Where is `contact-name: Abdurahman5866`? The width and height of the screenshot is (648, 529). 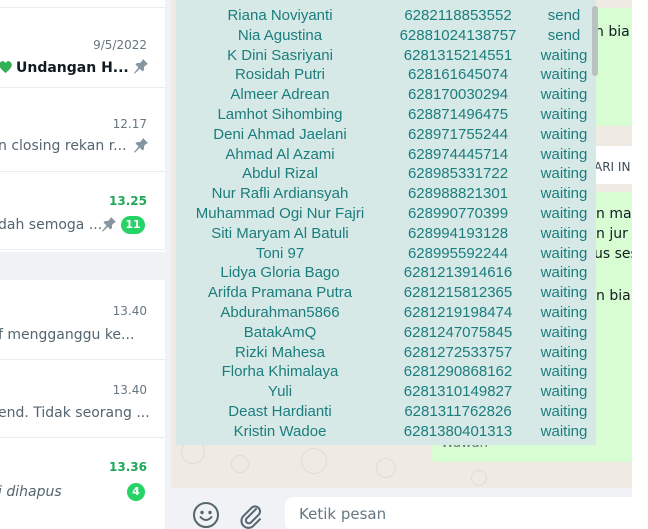 contact-name: Abdurahman5866 is located at coordinates (280, 312).